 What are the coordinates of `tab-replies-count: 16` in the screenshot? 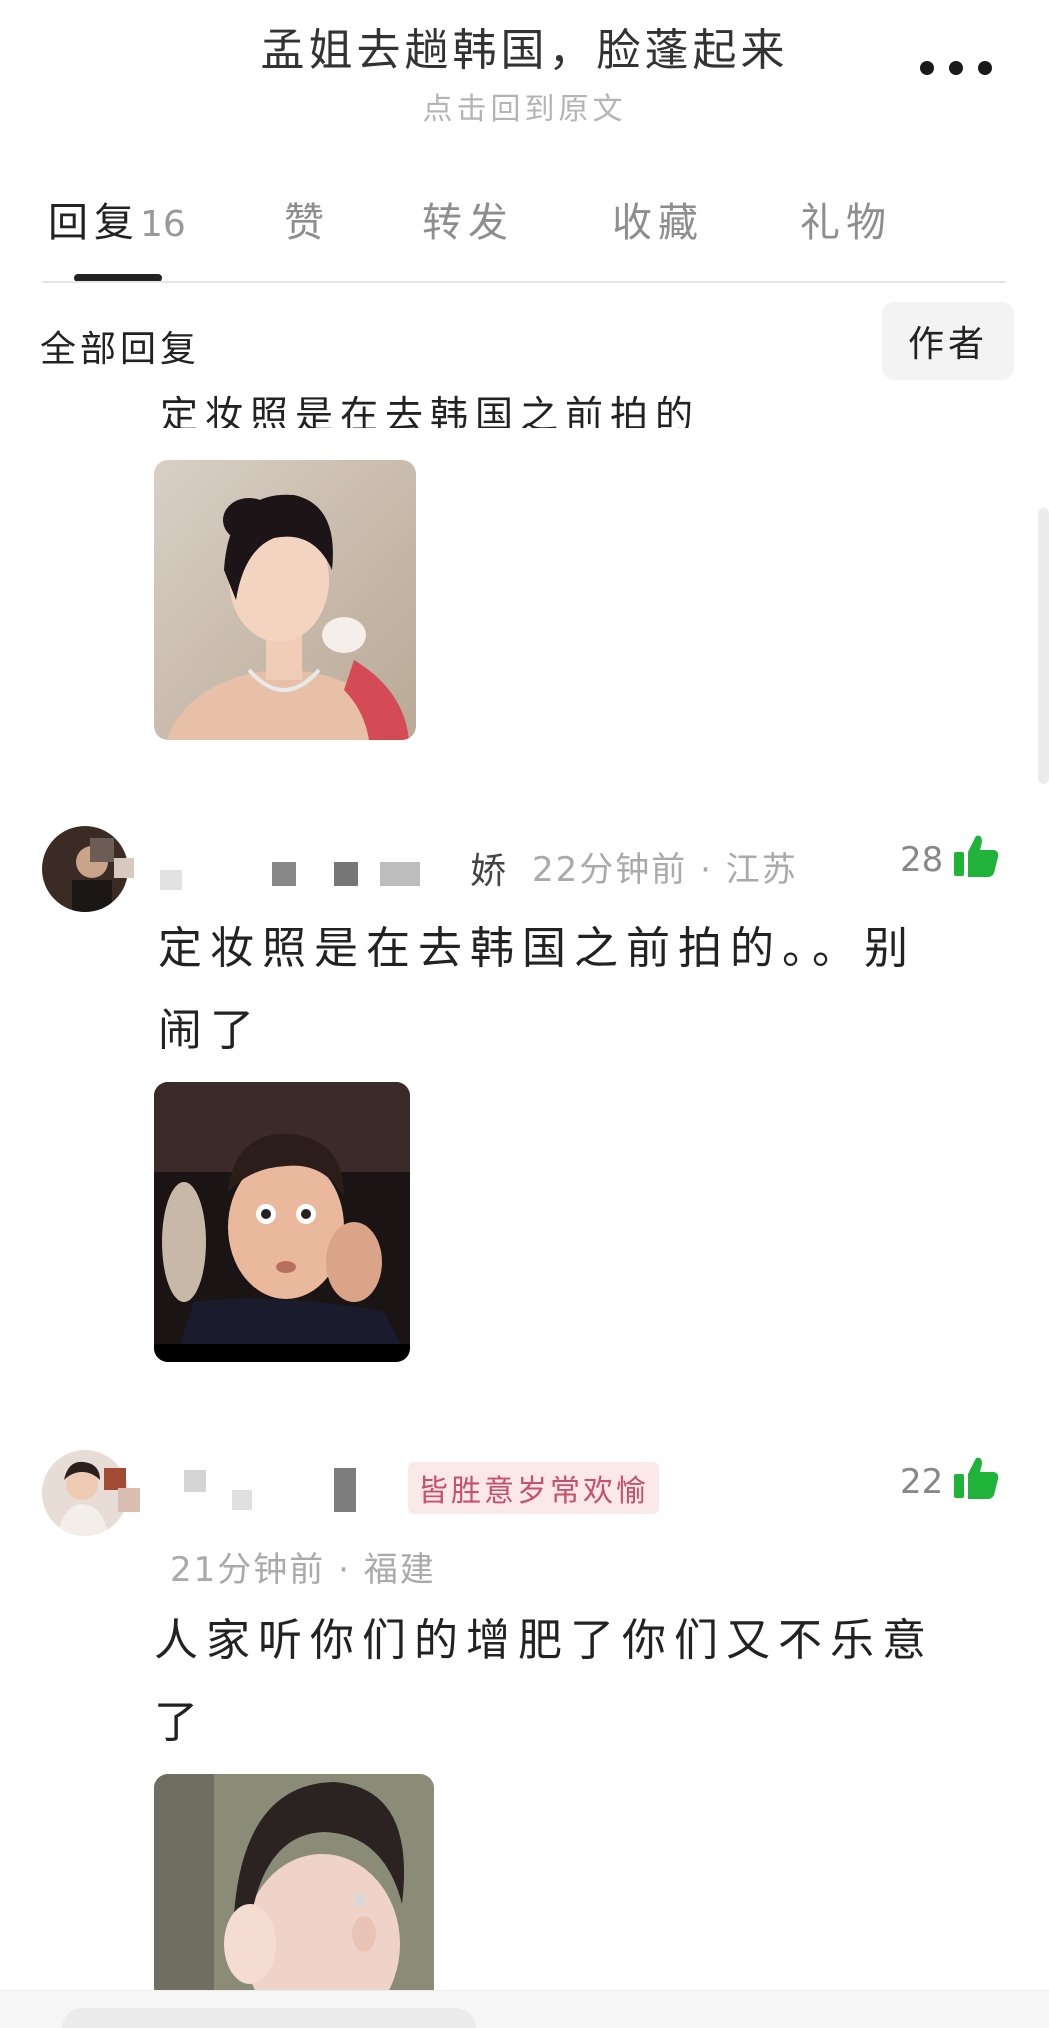 It's located at (163, 224).